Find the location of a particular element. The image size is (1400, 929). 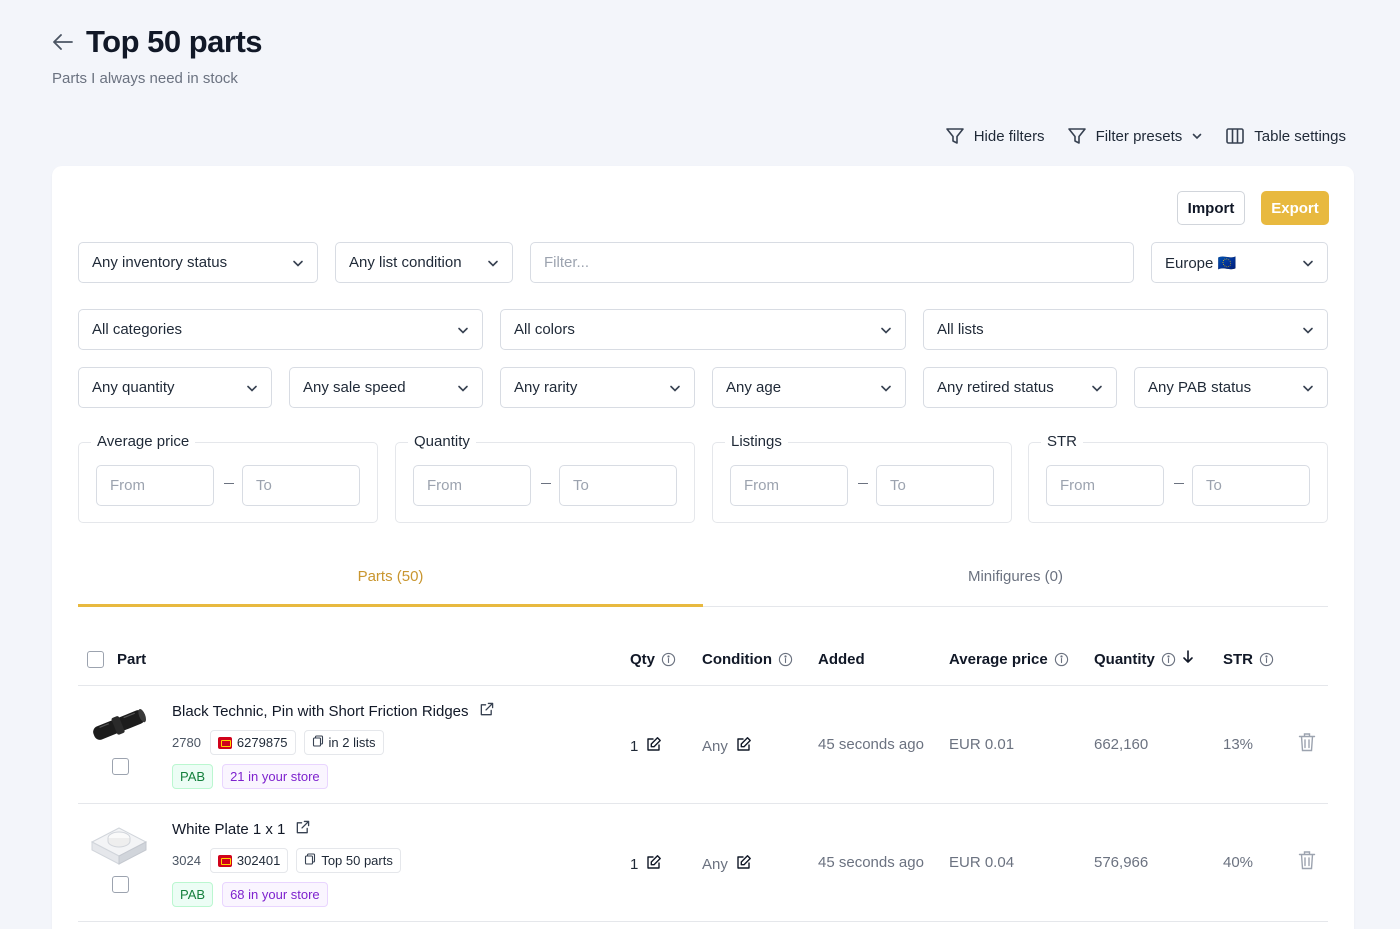

tab-minifigures: Minifigures (0) is located at coordinates (1015, 578).